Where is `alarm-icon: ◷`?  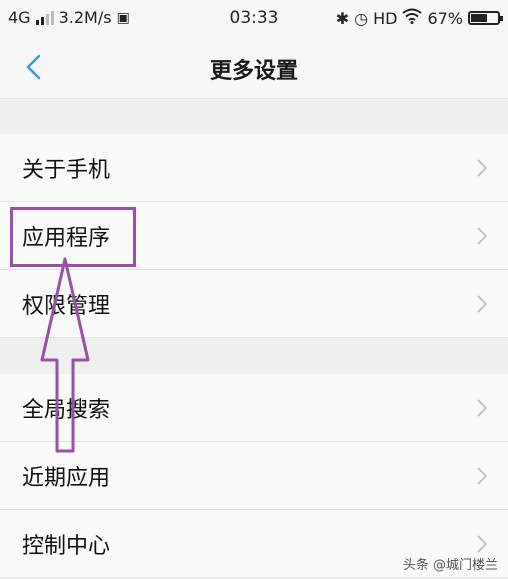 alarm-icon: ◷ is located at coordinates (361, 18).